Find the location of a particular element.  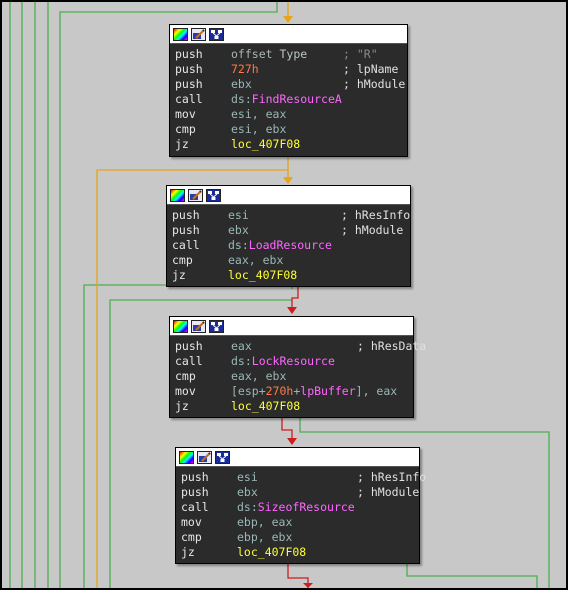

operands: eax, ebx is located at coordinates (258, 376).